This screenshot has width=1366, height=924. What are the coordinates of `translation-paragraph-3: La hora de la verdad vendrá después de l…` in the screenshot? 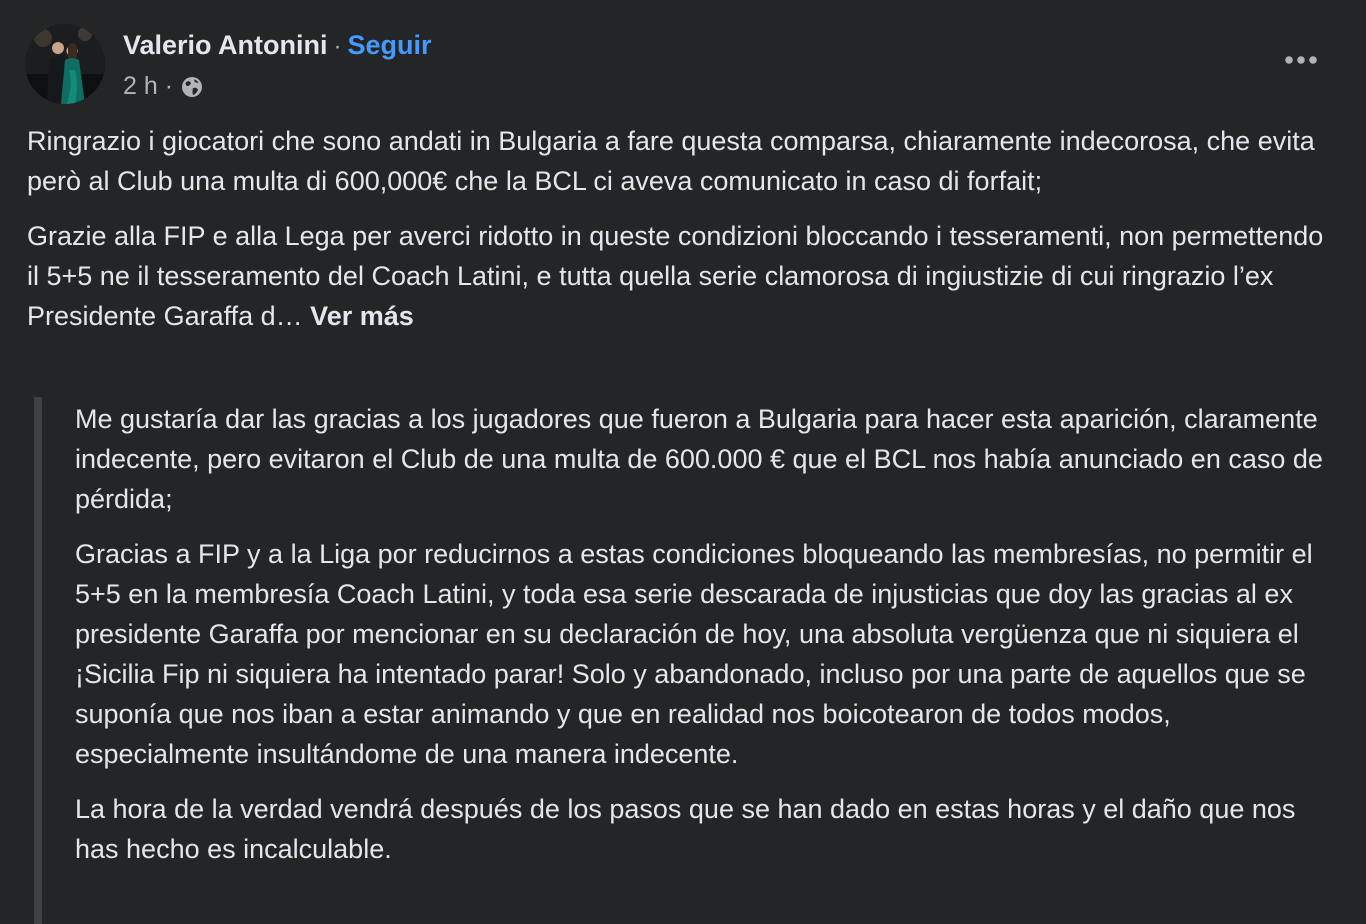 It's located at (685, 829).